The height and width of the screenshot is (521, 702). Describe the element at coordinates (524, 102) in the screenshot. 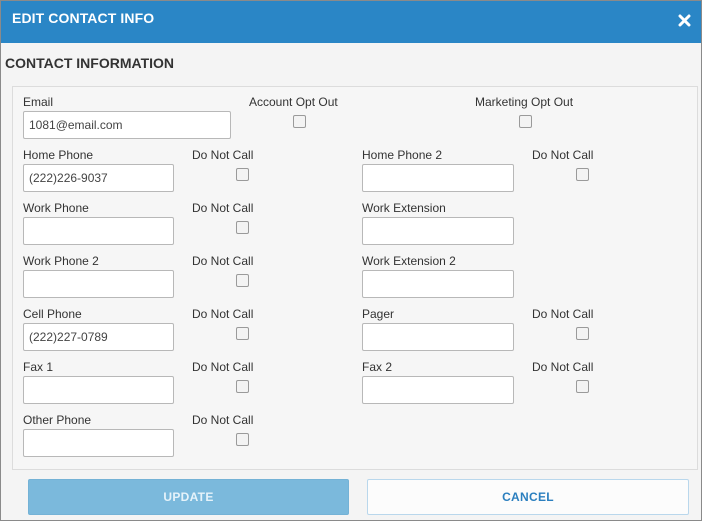

I see `marketing-opt-out-label: Marketing Opt Out` at that location.